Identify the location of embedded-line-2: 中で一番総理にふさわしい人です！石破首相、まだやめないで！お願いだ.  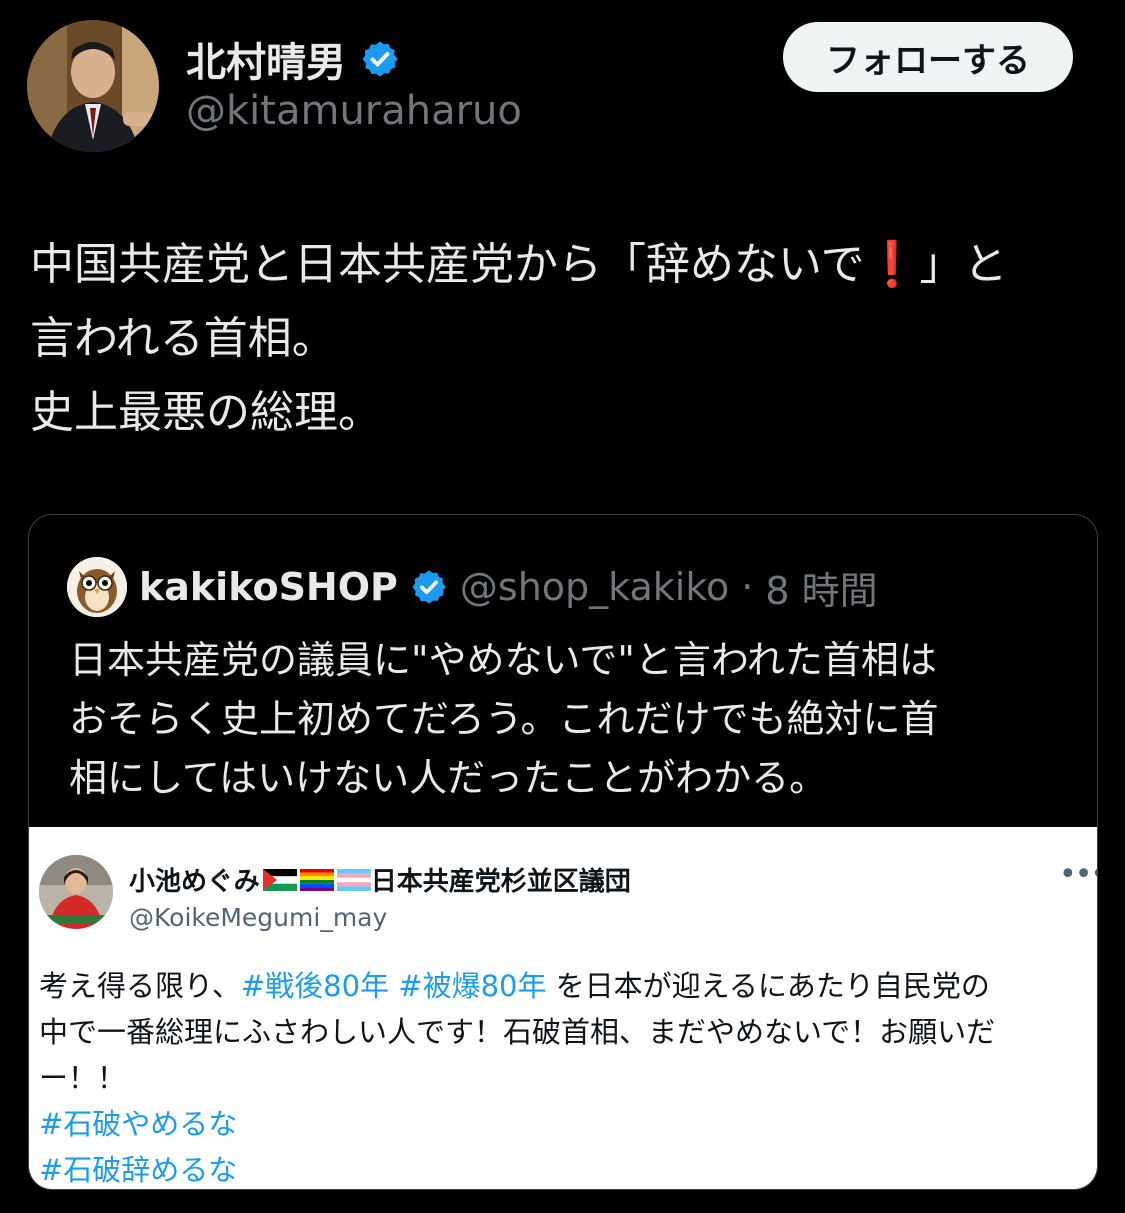
(517, 1032).